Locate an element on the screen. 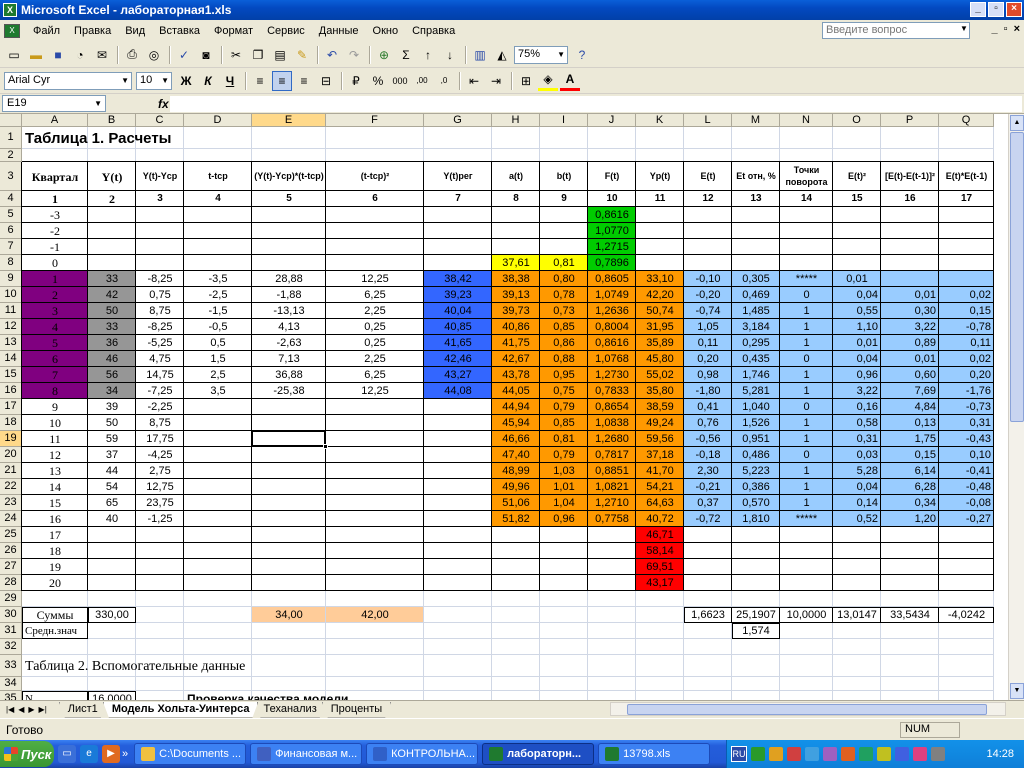 This screenshot has width=1024, height=768. cell-A10: 2 is located at coordinates (55, 295).